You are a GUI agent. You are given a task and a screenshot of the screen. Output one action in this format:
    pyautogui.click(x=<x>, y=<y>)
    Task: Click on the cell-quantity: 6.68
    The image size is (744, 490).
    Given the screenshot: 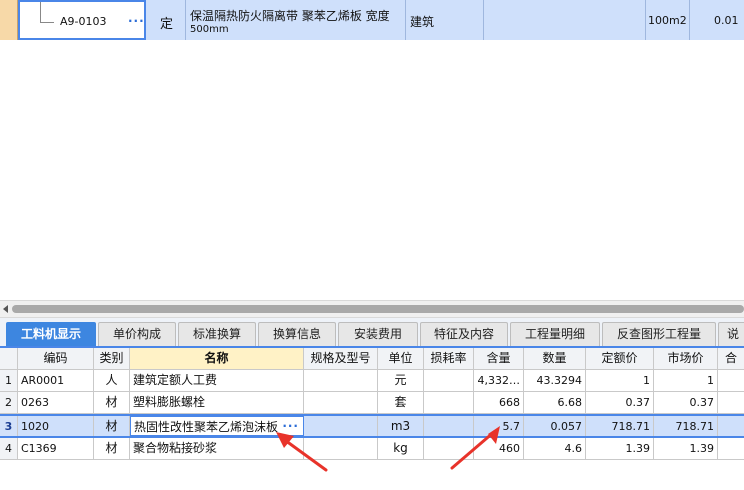 What is the action you would take?
    pyautogui.click(x=555, y=402)
    